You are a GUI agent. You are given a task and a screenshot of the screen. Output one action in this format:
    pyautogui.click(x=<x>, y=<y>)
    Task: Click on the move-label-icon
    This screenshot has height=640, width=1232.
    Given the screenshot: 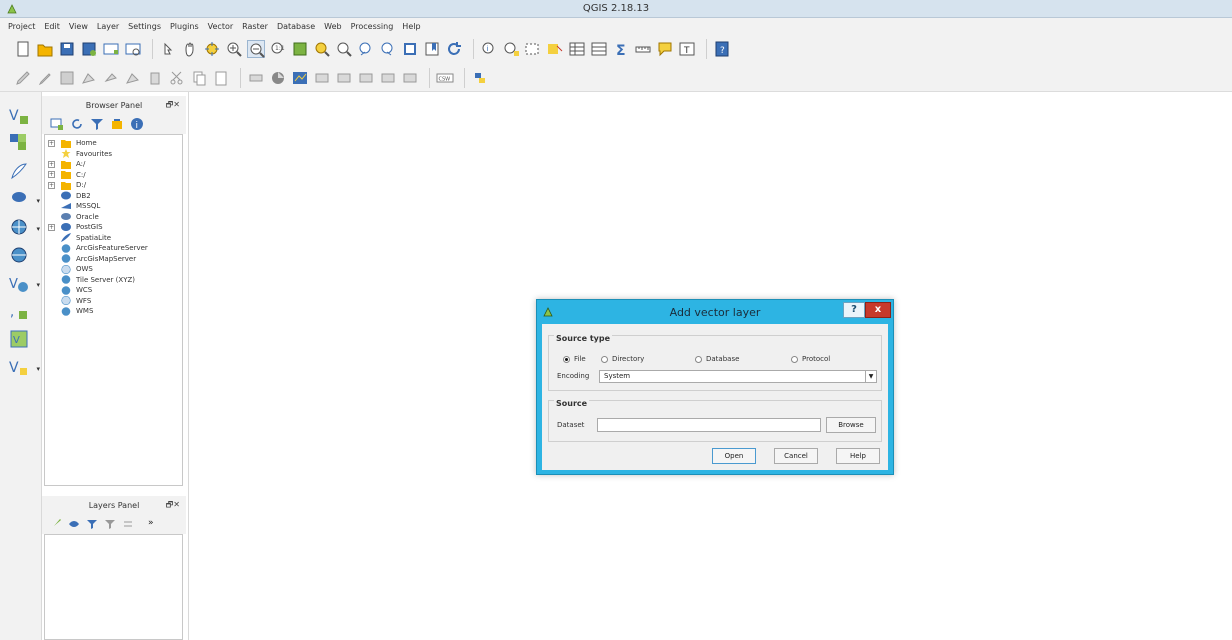 What is the action you would take?
    pyautogui.click(x=344, y=78)
    